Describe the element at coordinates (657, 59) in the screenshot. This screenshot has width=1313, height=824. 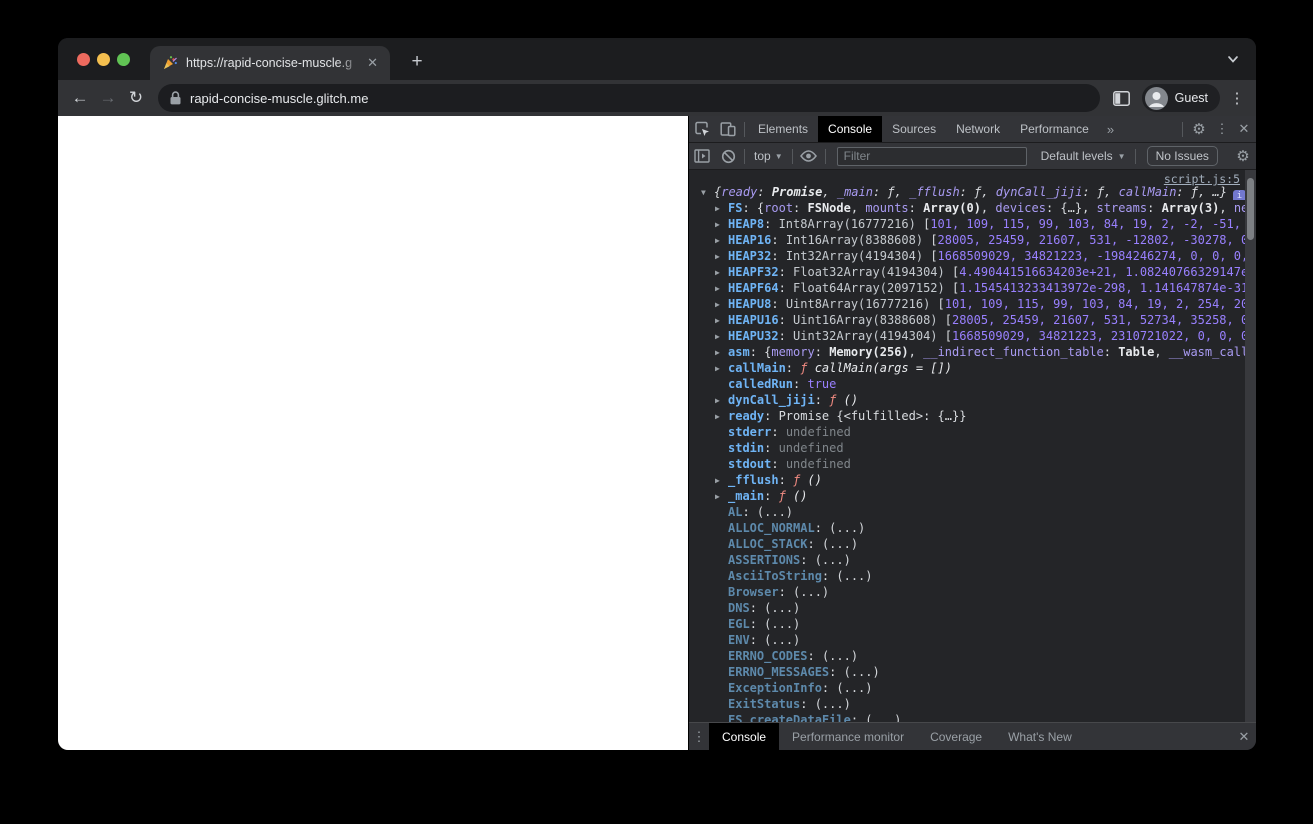
I see `tab-strip: https://rapid-concise-muscle.g ✕ +` at that location.